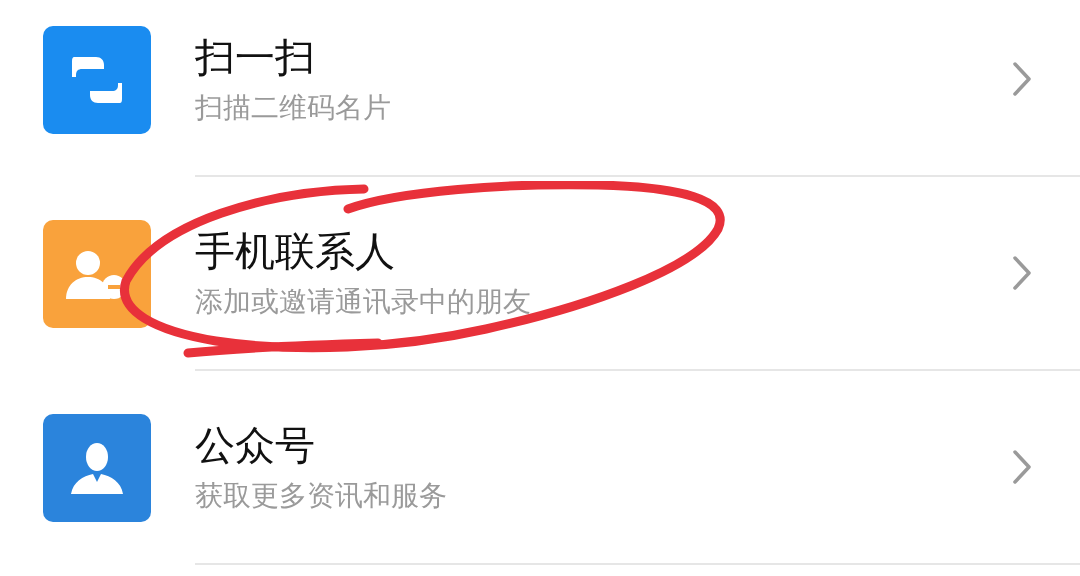 The width and height of the screenshot is (1080, 576). Describe the element at coordinates (603, 57) in the screenshot. I see `item-title: 扫一扫` at that location.